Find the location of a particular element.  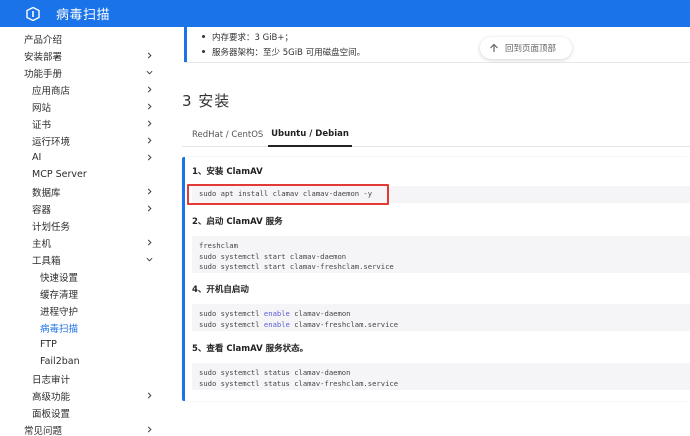

step-title: 4、开机自启动 is located at coordinates (220, 290).